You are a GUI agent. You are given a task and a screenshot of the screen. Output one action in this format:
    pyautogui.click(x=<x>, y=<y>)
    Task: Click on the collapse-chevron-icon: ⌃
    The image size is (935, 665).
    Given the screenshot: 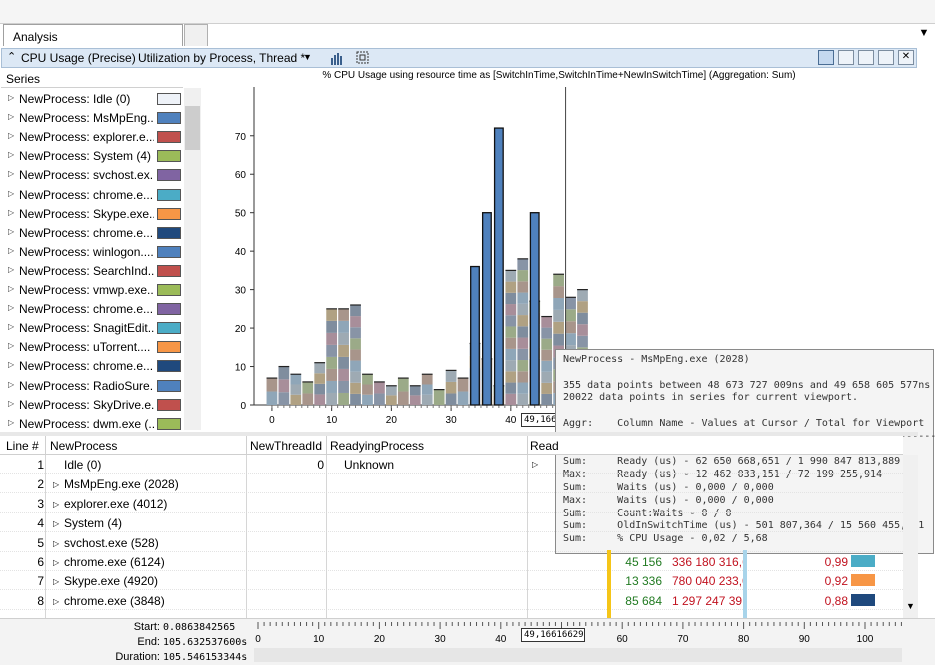 What is the action you would take?
    pyautogui.click(x=11, y=56)
    